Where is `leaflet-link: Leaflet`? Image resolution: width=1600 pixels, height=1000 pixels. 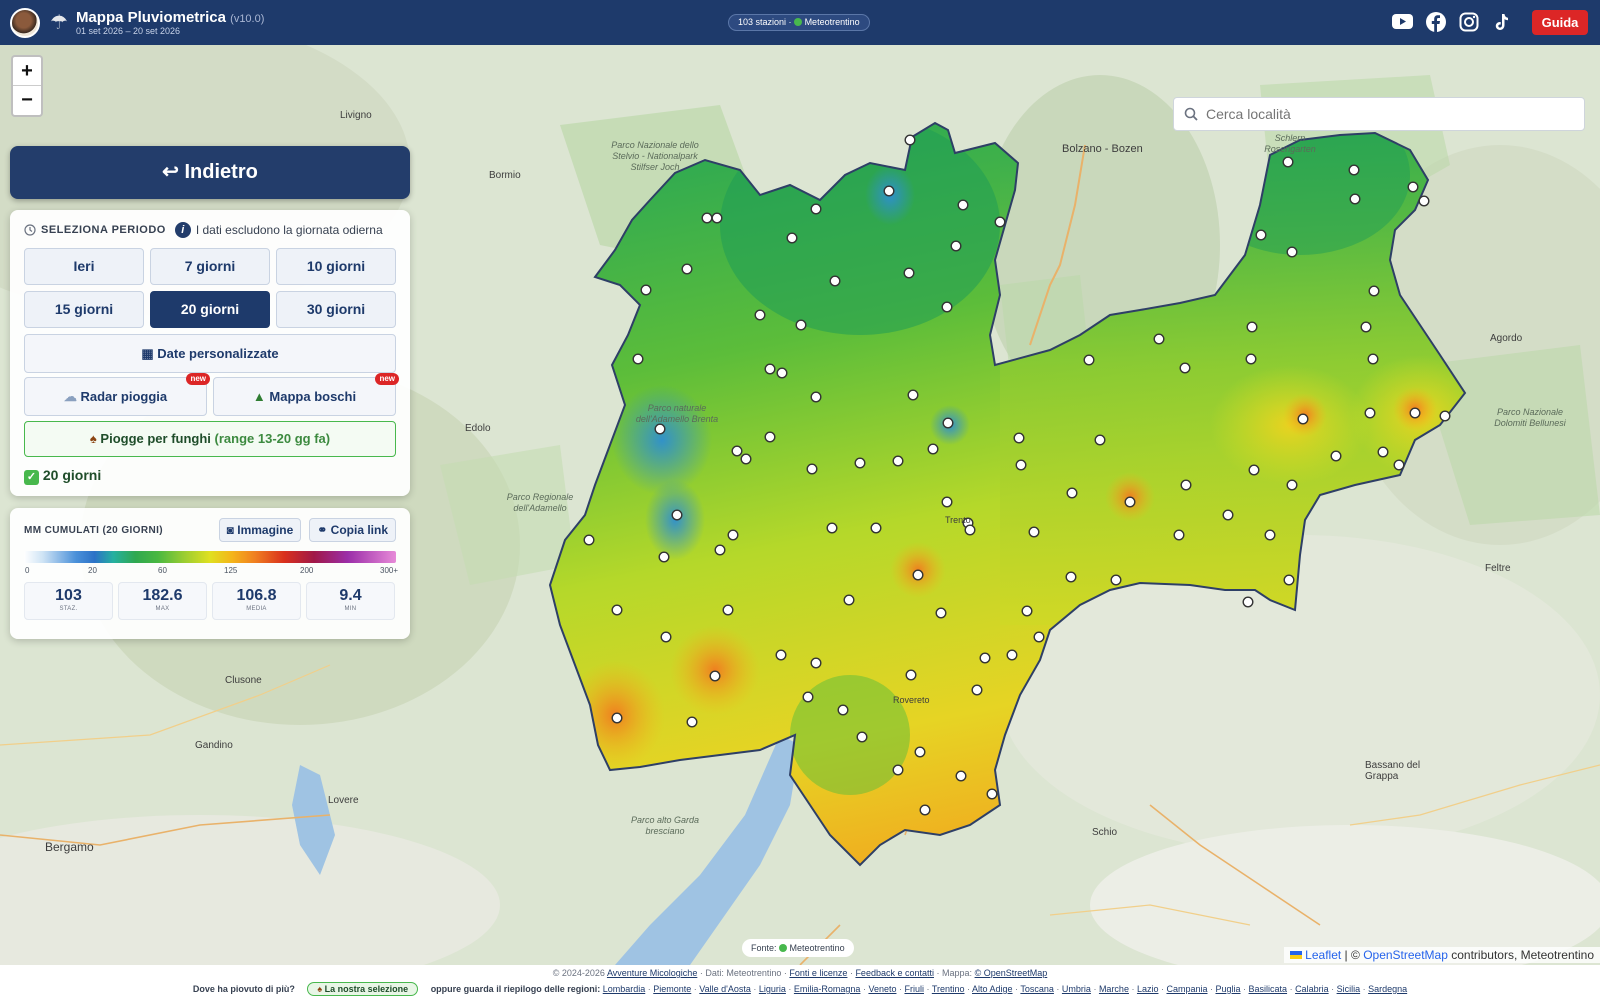 leaflet-link: Leaflet is located at coordinates (1323, 955).